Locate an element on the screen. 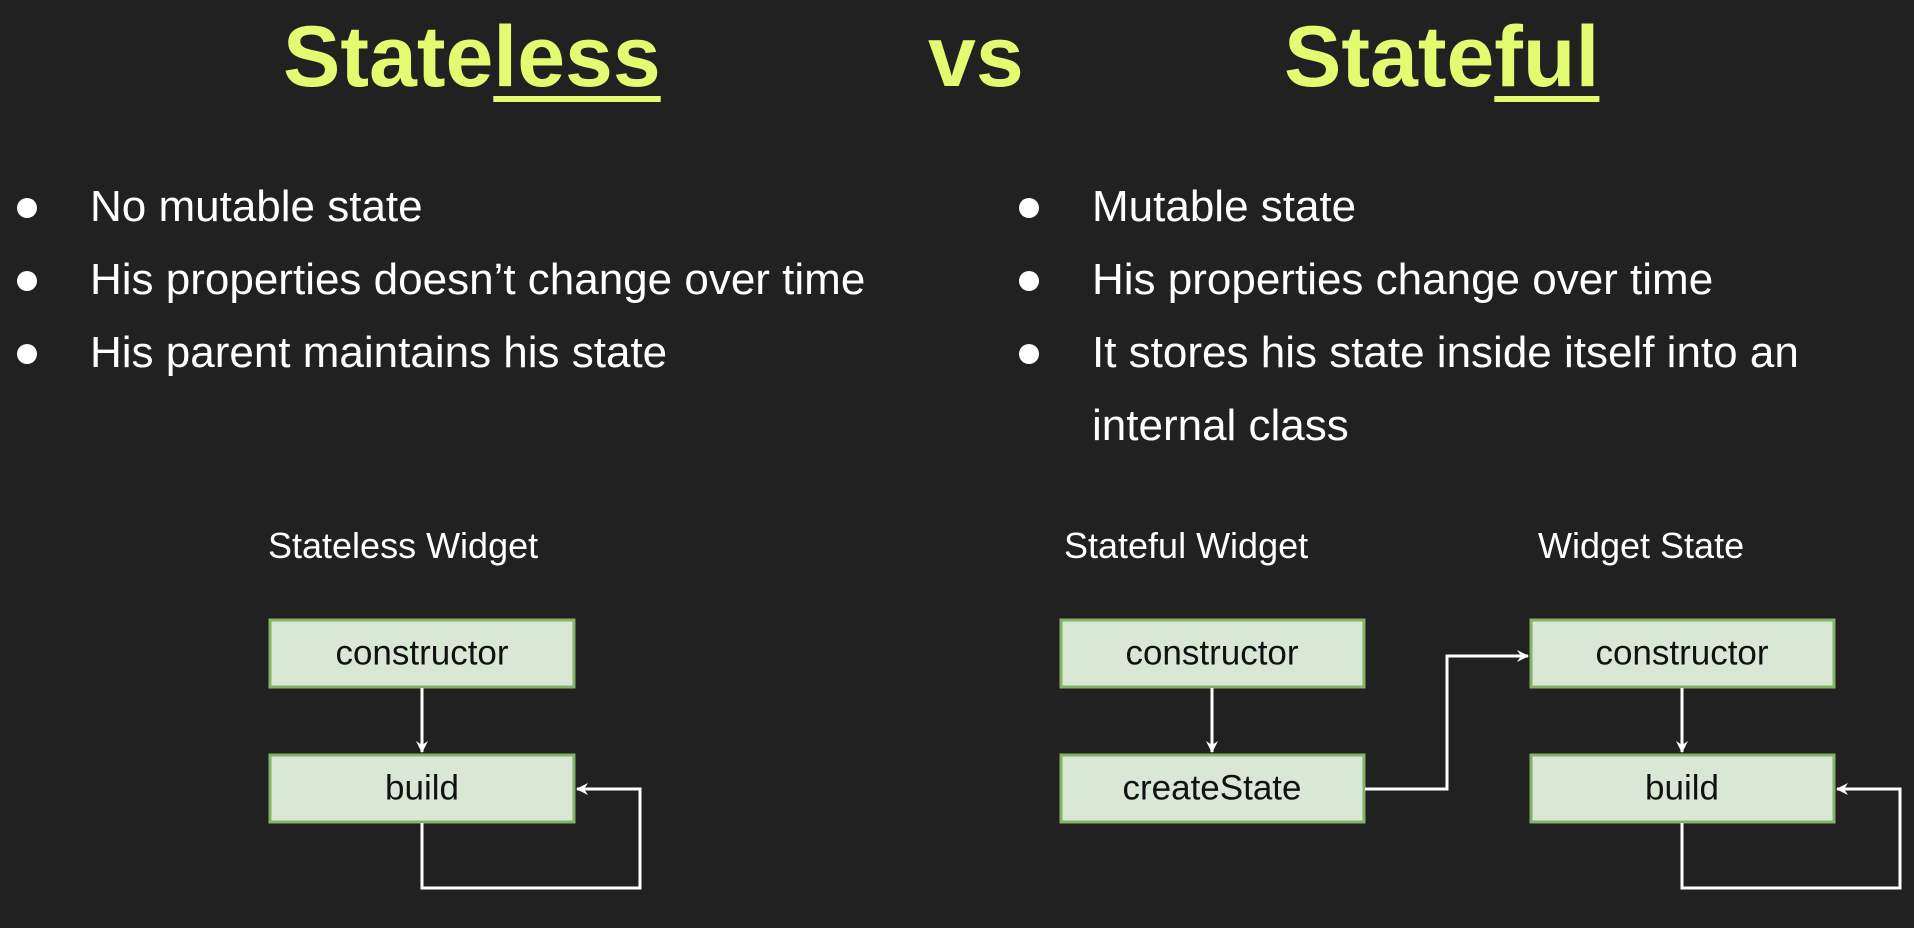 The image size is (1914, 928). stateless-build-node: build is located at coordinates (422, 788).